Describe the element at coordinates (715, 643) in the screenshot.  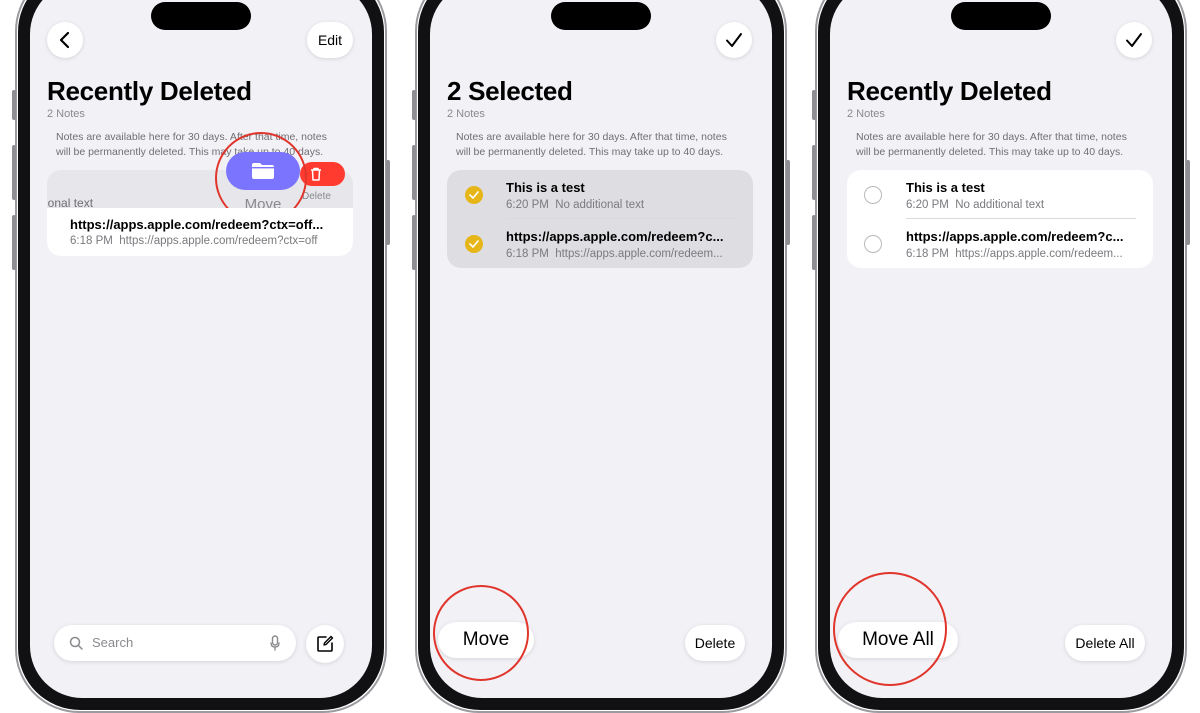
I see `delete-button: Delete` at that location.